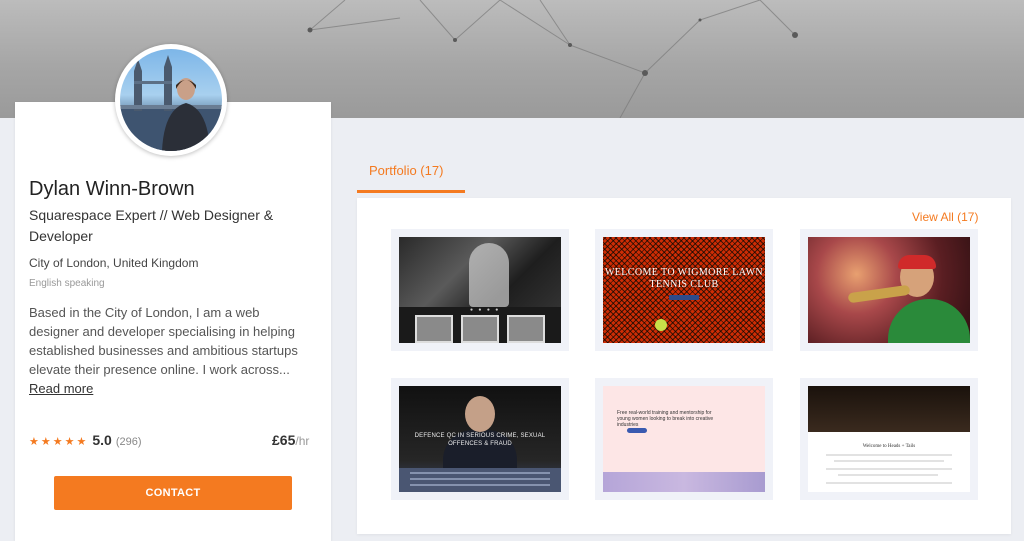 The width and height of the screenshot is (1024, 541). What do you see at coordinates (171, 103) in the screenshot?
I see `avatar-image` at bounding box center [171, 103].